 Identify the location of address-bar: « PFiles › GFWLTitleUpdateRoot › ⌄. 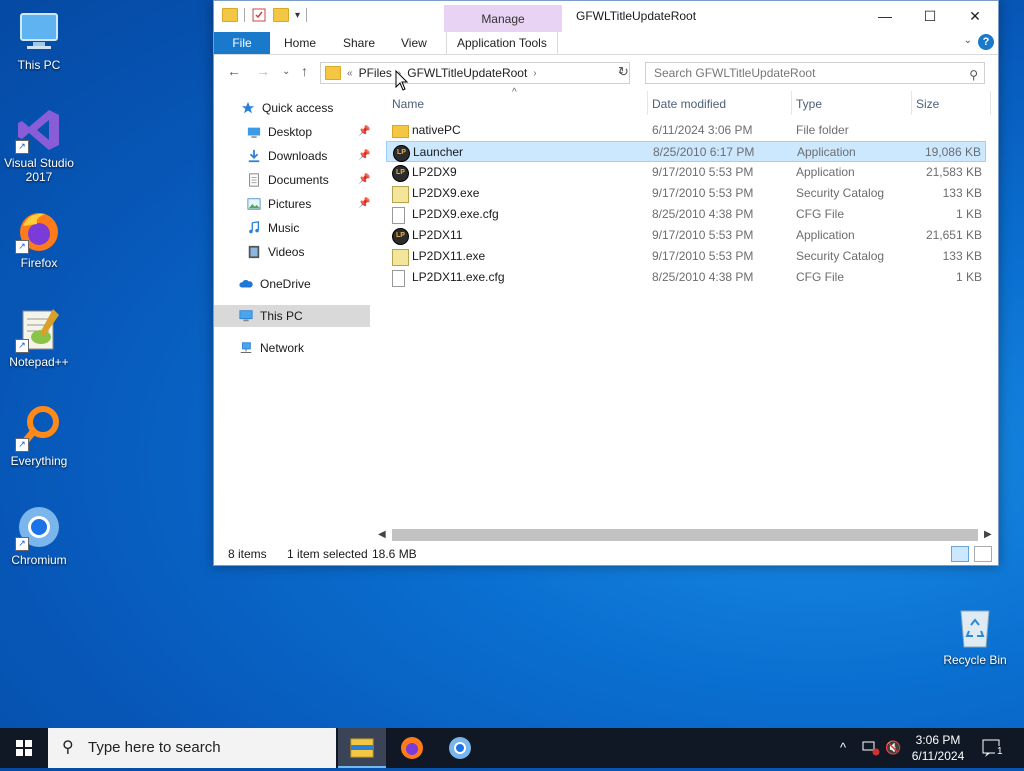
(475, 73).